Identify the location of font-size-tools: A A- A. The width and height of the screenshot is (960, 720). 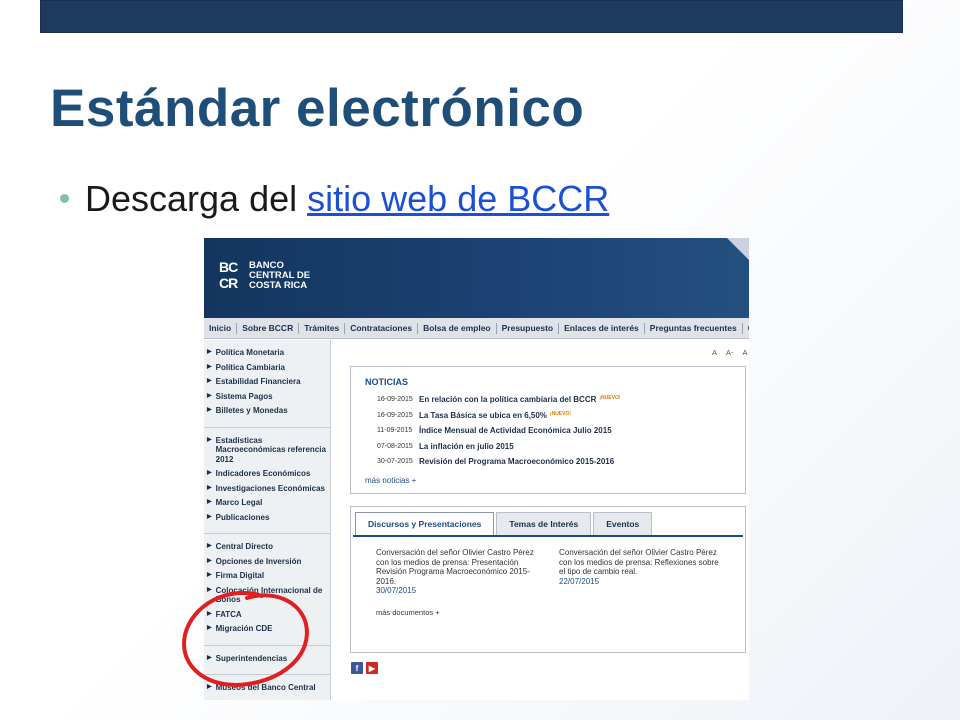
(730, 352).